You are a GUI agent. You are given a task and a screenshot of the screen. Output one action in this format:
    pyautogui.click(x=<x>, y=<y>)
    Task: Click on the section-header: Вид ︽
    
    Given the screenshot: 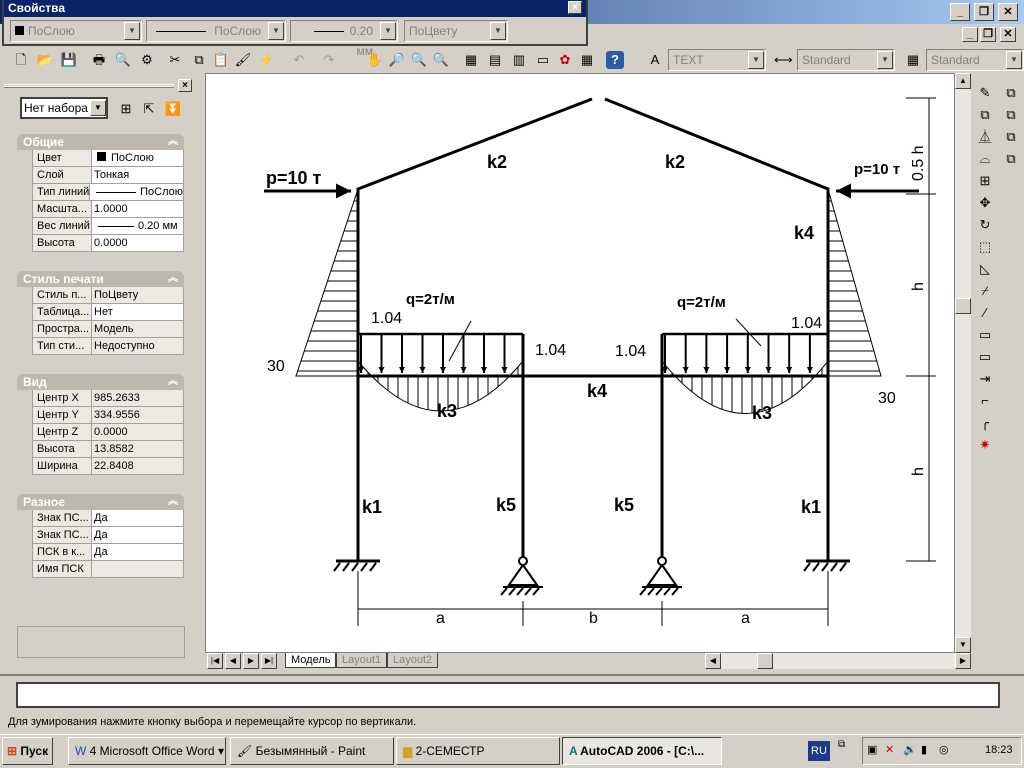 What is the action you would take?
    pyautogui.click(x=100, y=382)
    